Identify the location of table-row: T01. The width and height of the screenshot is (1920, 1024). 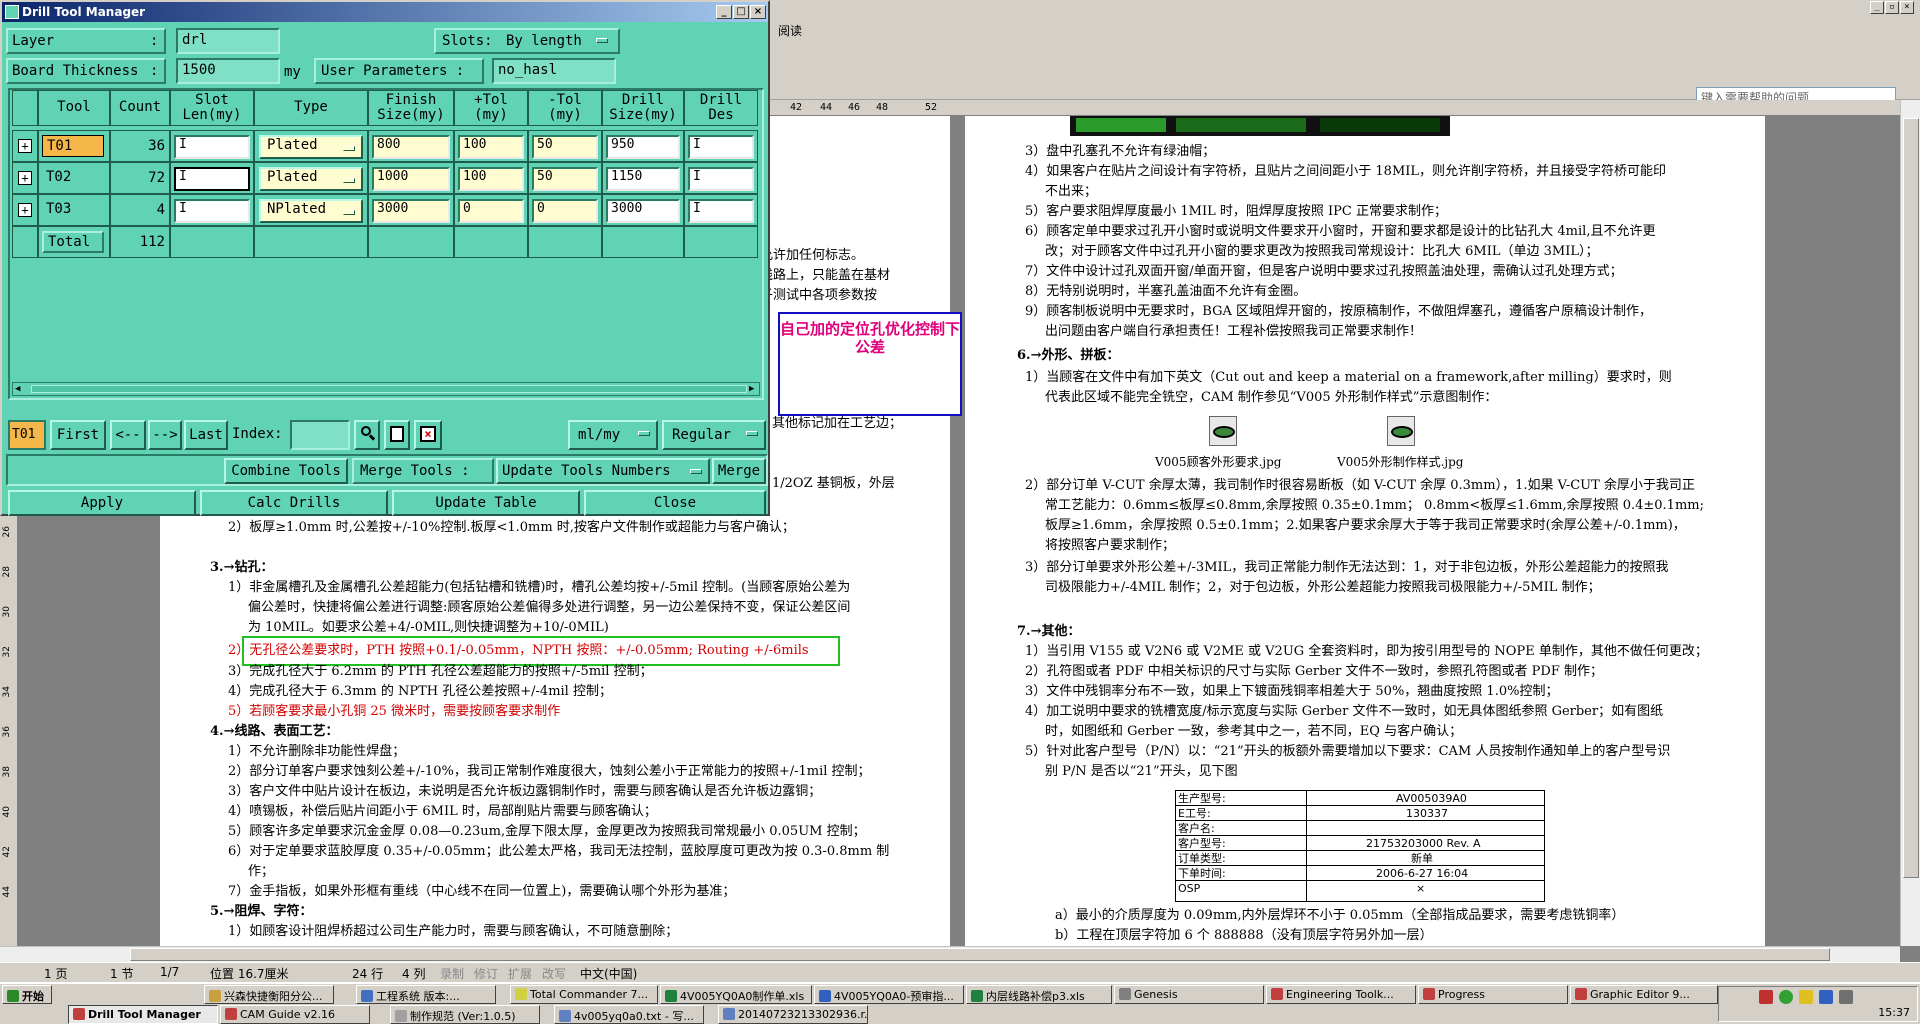
(74, 146).